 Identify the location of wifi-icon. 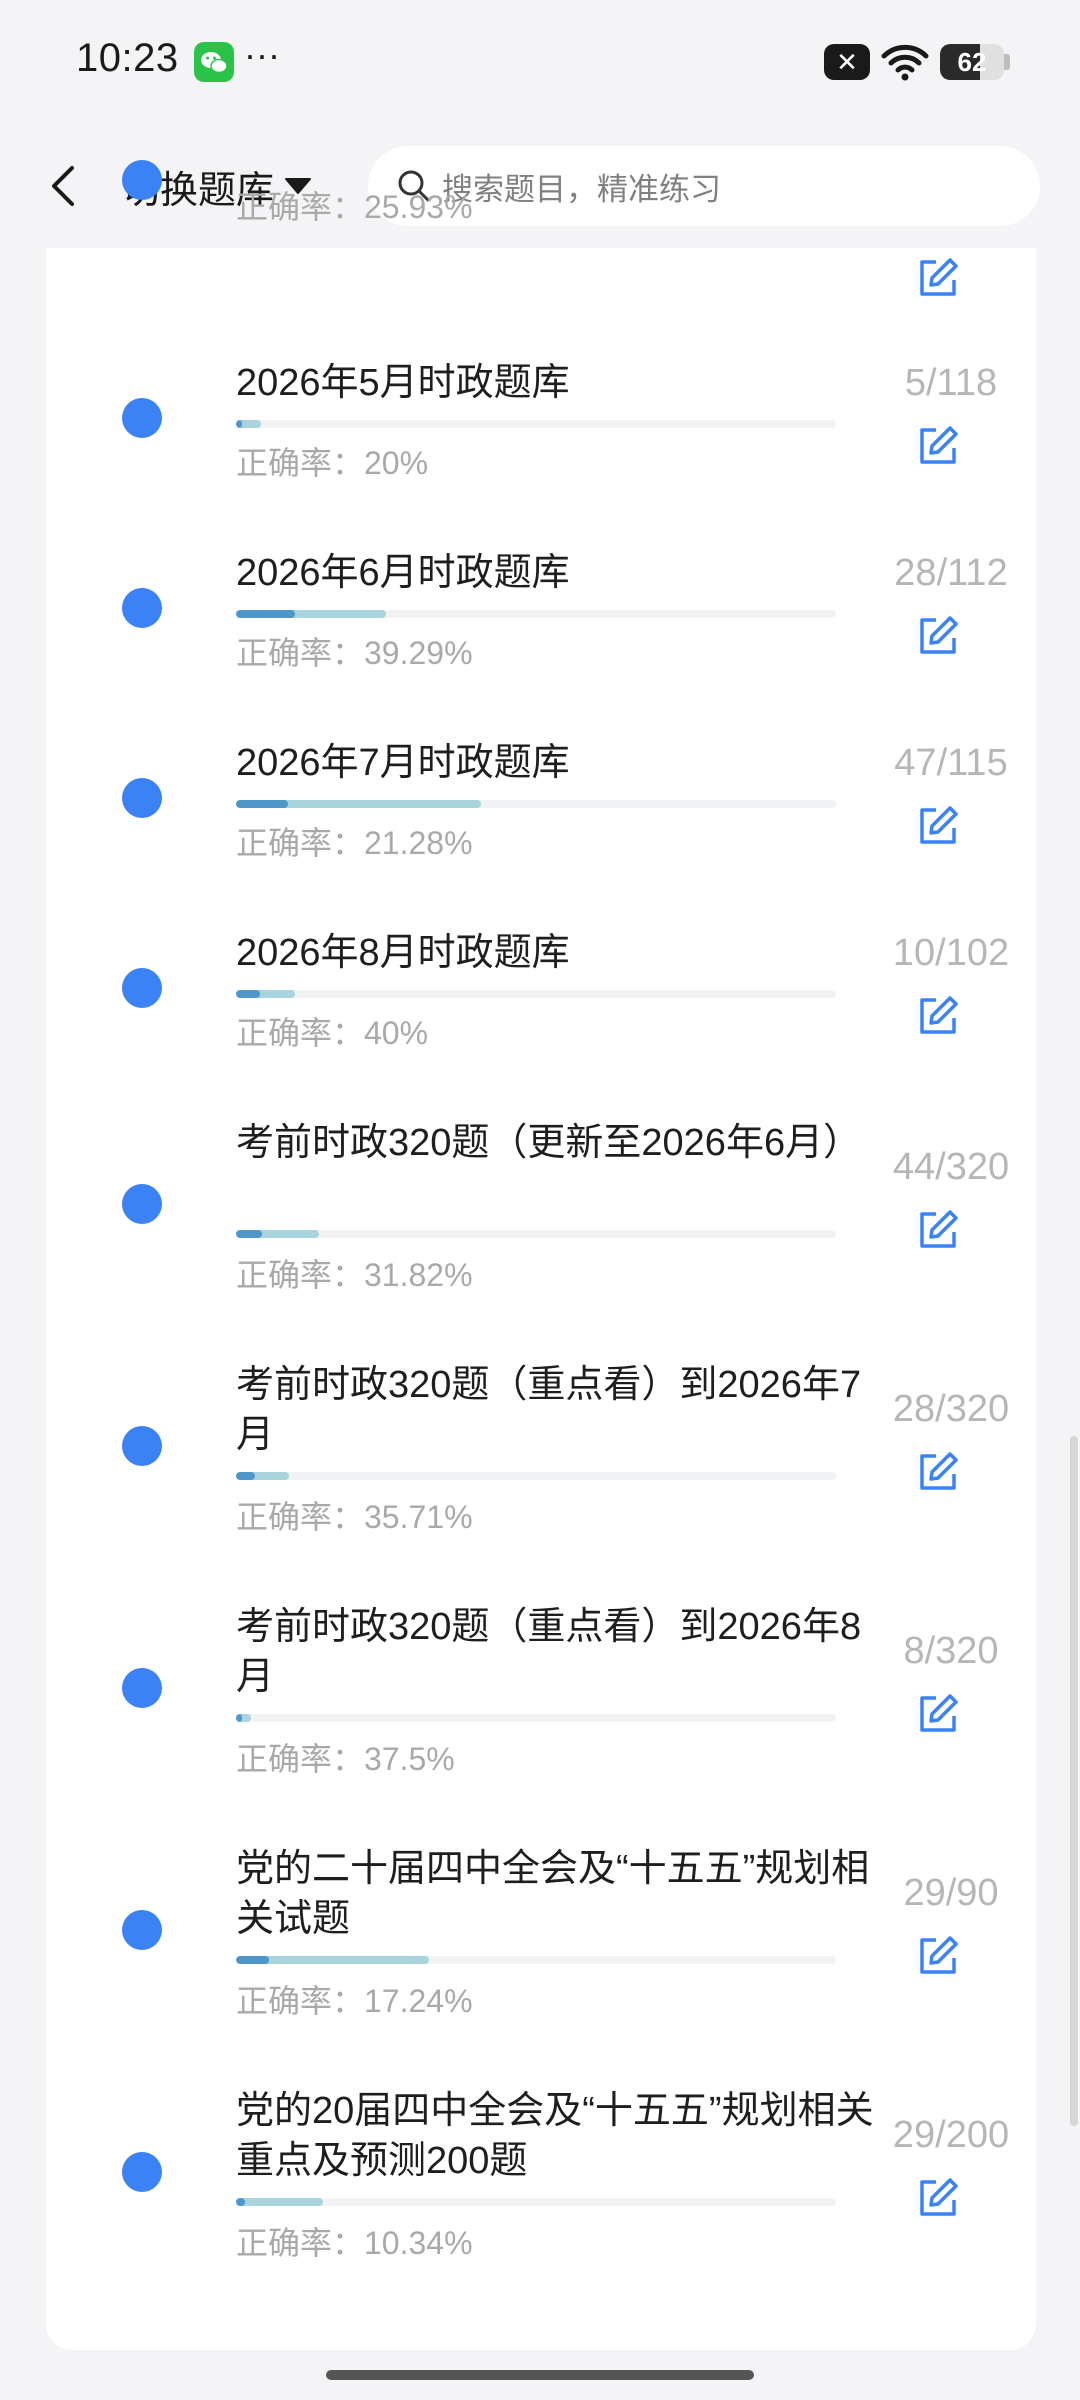
(905, 62).